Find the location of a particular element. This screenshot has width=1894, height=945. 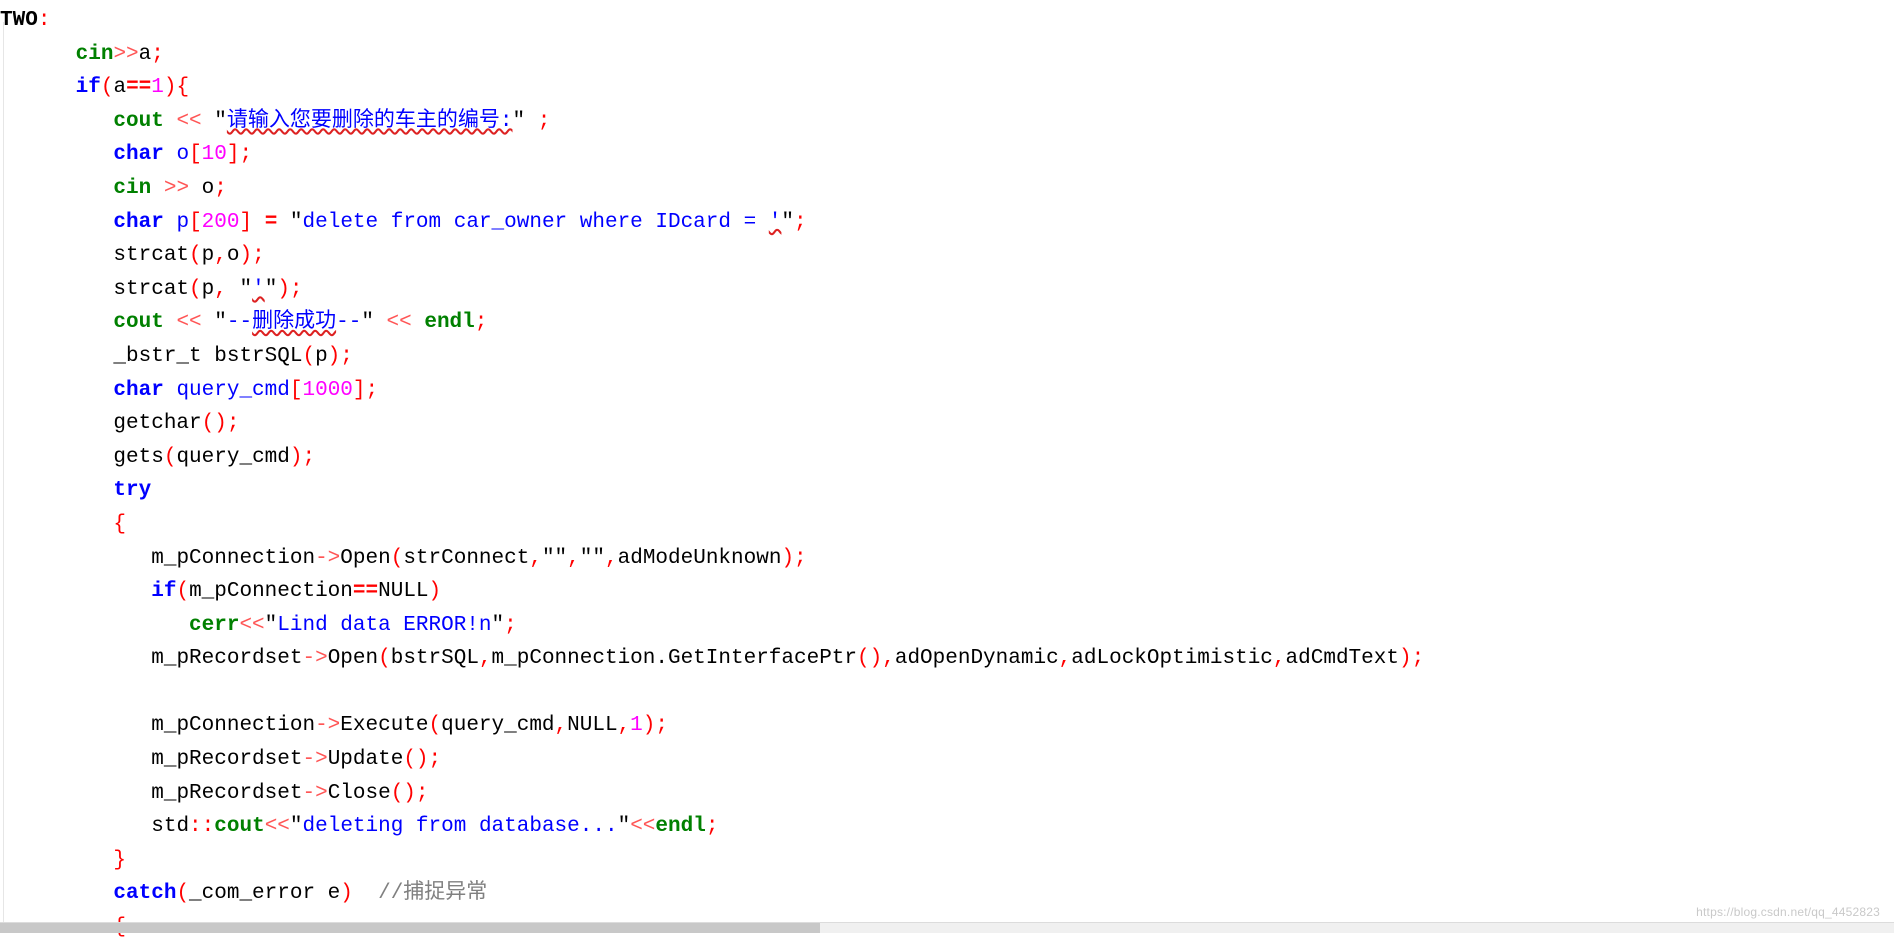

code-token: Close is located at coordinates (359, 793).